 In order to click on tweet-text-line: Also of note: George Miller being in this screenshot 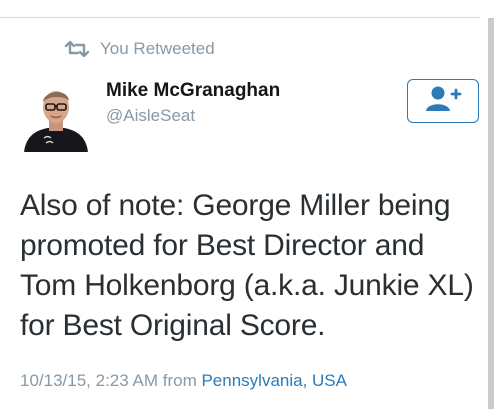, I will do `click(235, 205)`.